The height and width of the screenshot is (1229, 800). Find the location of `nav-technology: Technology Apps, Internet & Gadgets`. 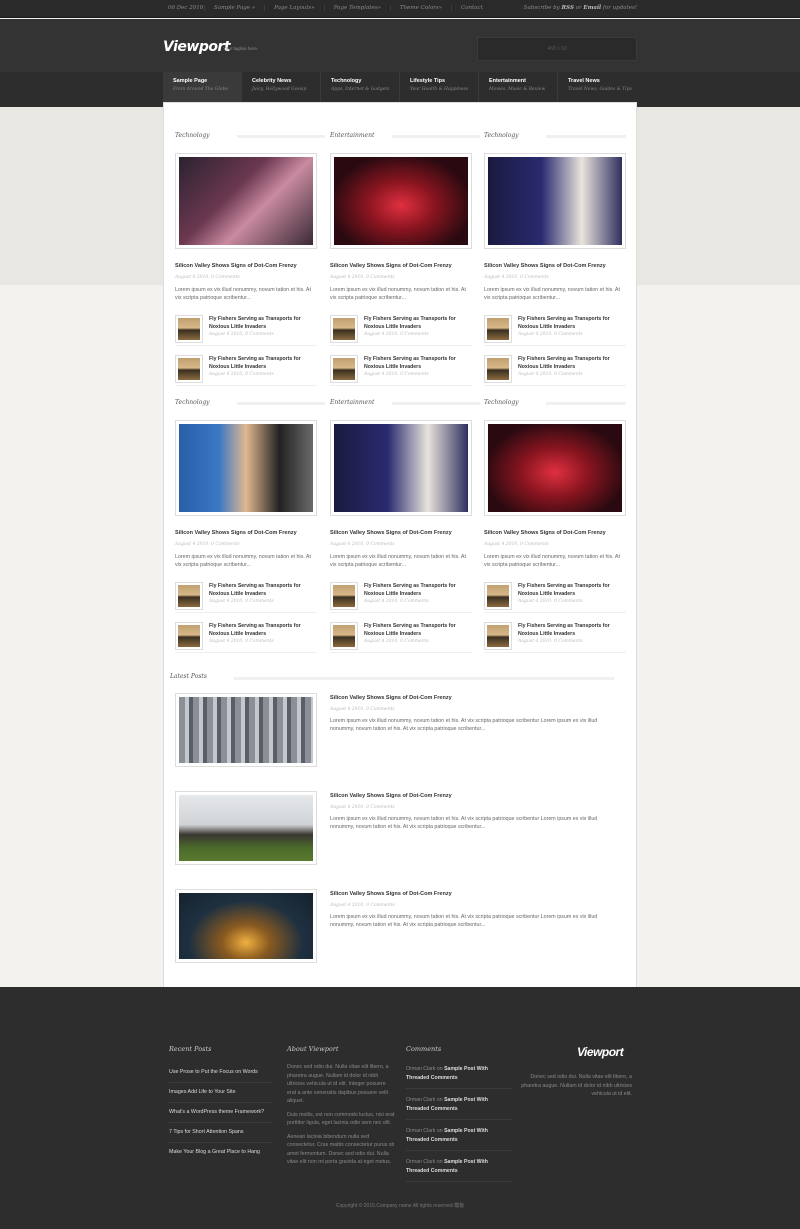

nav-technology: Technology Apps, Internet & Gadgets is located at coordinates (360, 87).